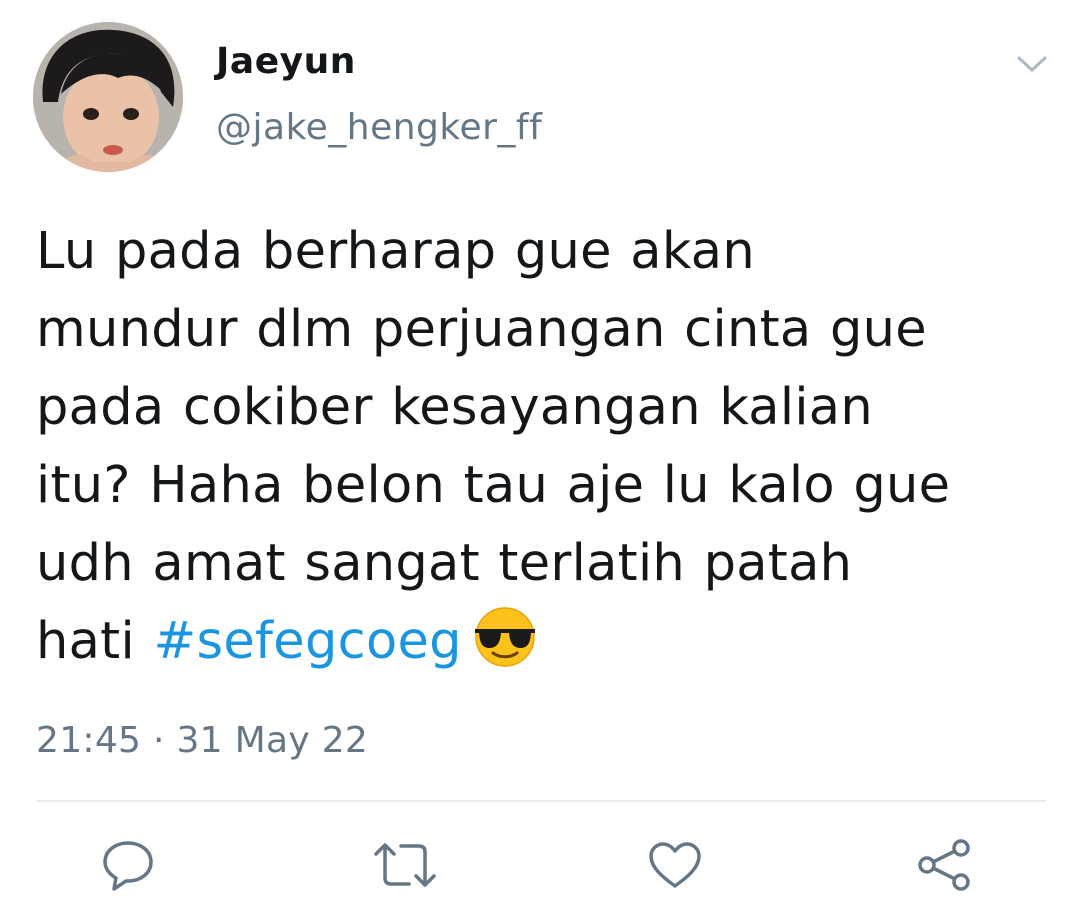 The image size is (1080, 924). What do you see at coordinates (504, 637) in the screenshot?
I see `sunglasses-emoji-icon` at bounding box center [504, 637].